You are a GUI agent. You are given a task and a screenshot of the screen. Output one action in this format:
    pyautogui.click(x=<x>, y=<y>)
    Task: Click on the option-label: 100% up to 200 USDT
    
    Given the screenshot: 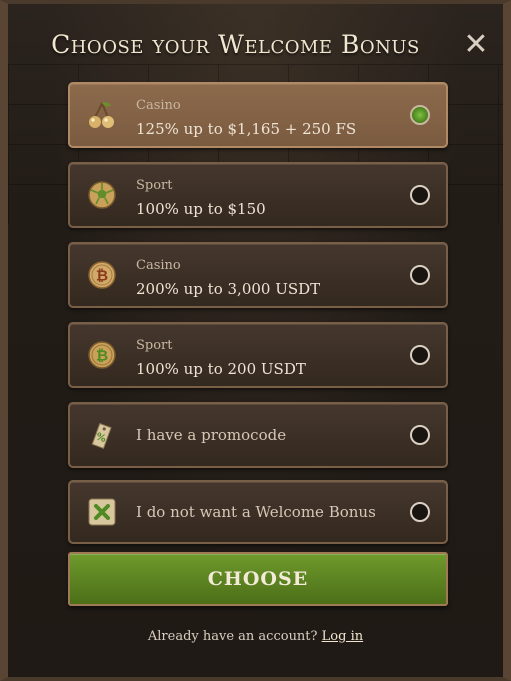 What is the action you would take?
    pyautogui.click(x=221, y=369)
    